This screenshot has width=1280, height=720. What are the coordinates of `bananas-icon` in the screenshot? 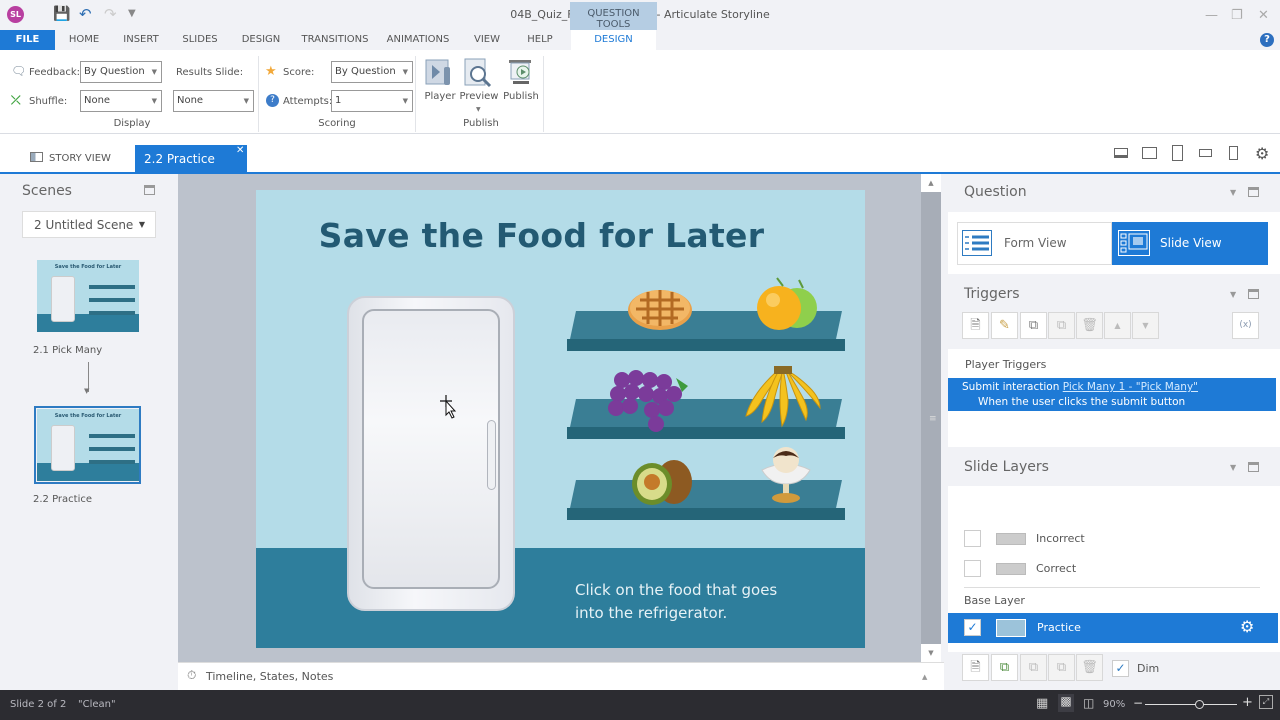 It's located at (782, 397).